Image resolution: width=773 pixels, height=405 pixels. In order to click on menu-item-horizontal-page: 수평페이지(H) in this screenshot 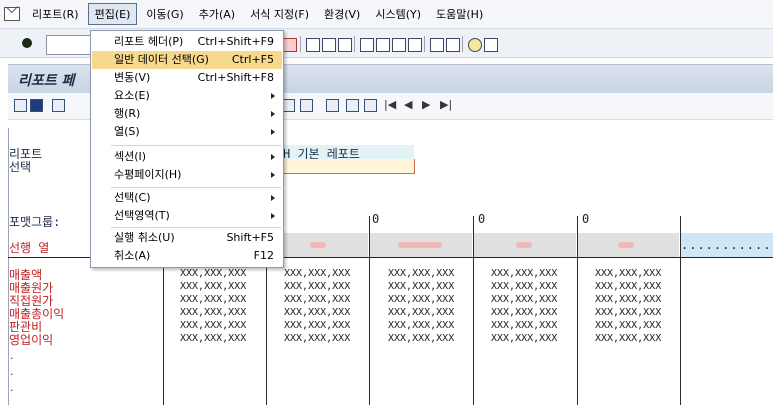, I will do `click(187, 175)`.